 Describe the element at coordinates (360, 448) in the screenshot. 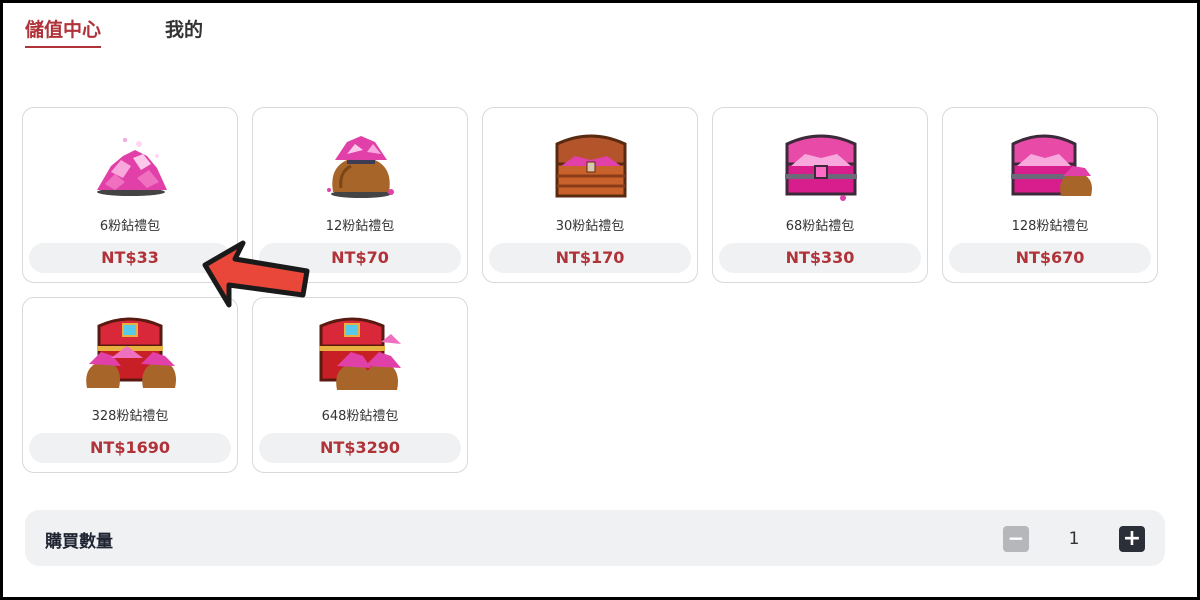

I see `price-button: NT$3290` at that location.